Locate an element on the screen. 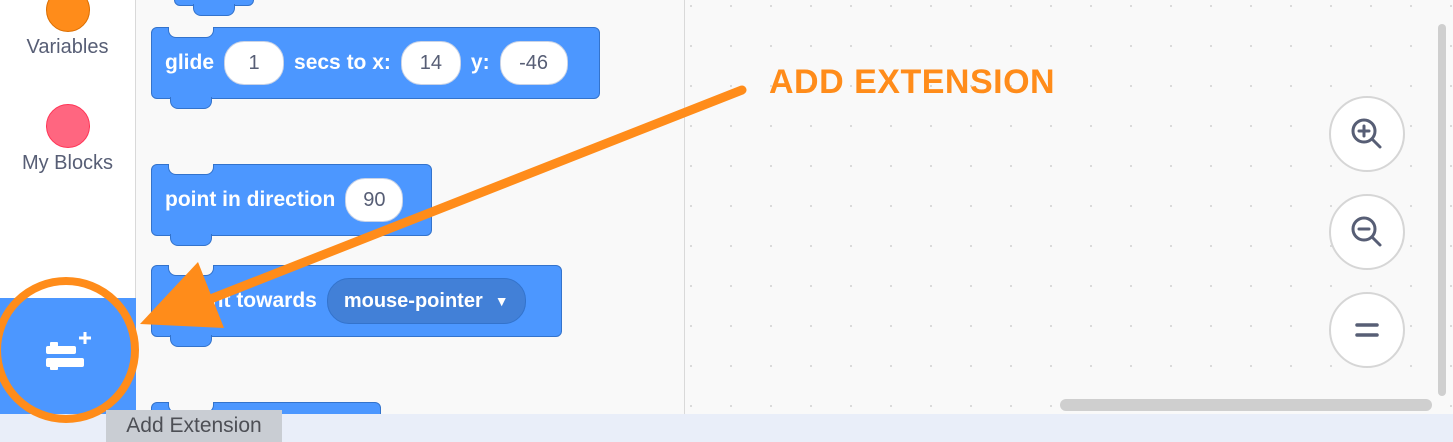 Image resolution: width=1453 pixels, height=442 pixels. zoom-in-icon is located at coordinates (1366, 133).